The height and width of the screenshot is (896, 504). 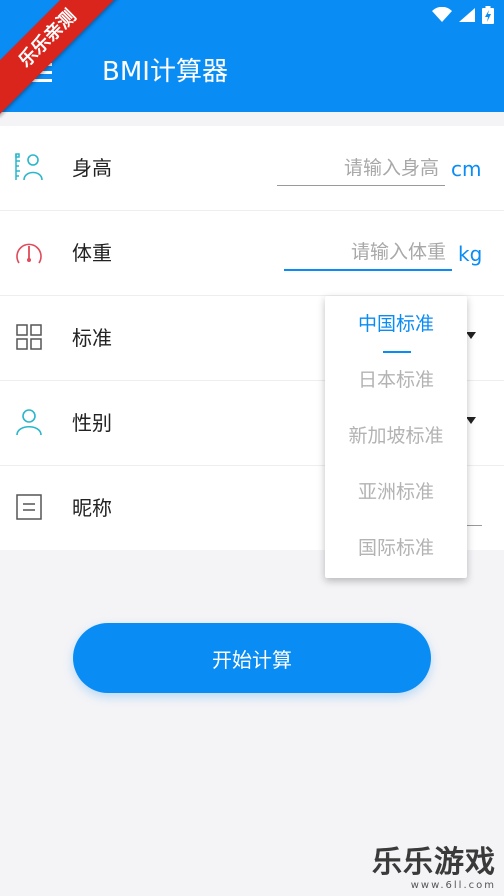 I want to click on dropdown-option-singapore: 新加坡标准, so click(x=396, y=436).